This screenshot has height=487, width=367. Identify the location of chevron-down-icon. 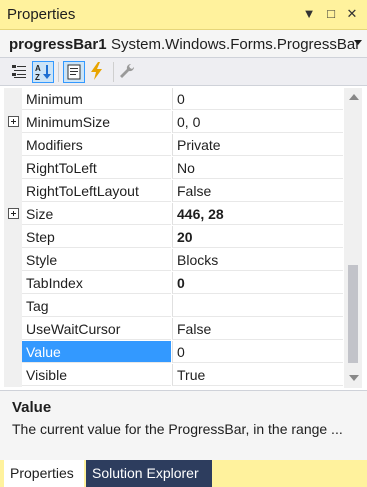
(358, 42).